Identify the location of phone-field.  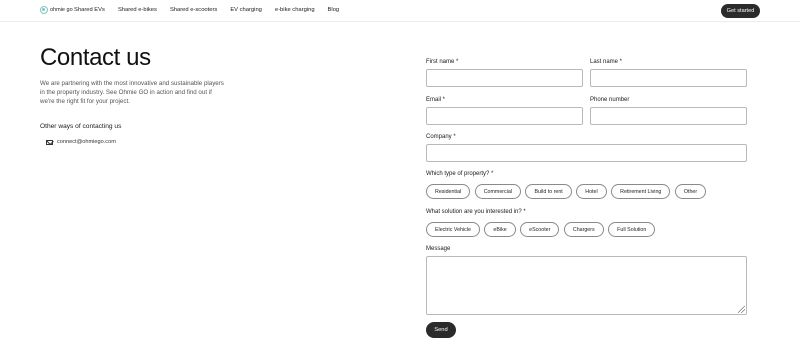
(668, 116).